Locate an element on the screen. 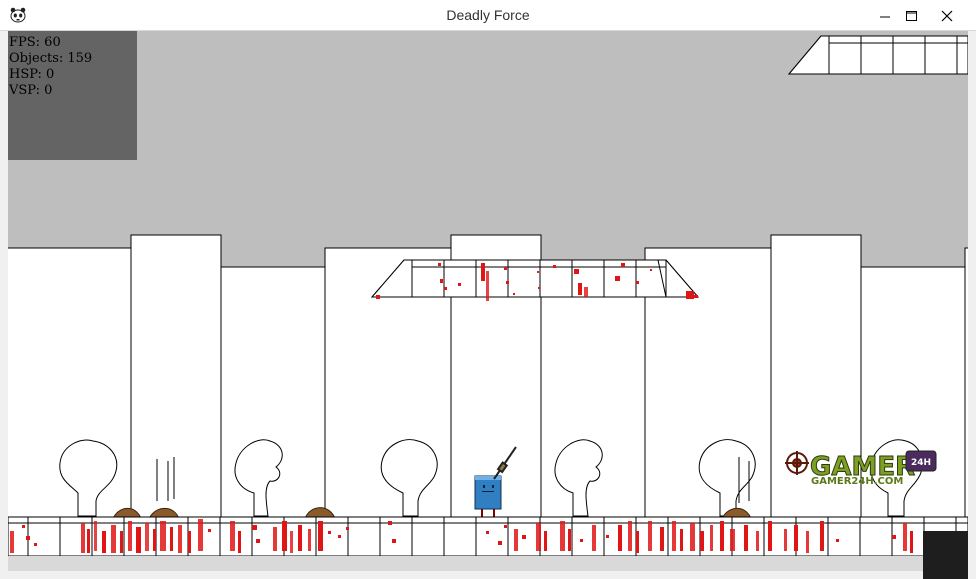 Image resolution: width=976 pixels, height=579 pixels. maximize-icon is located at coordinates (911, 15).